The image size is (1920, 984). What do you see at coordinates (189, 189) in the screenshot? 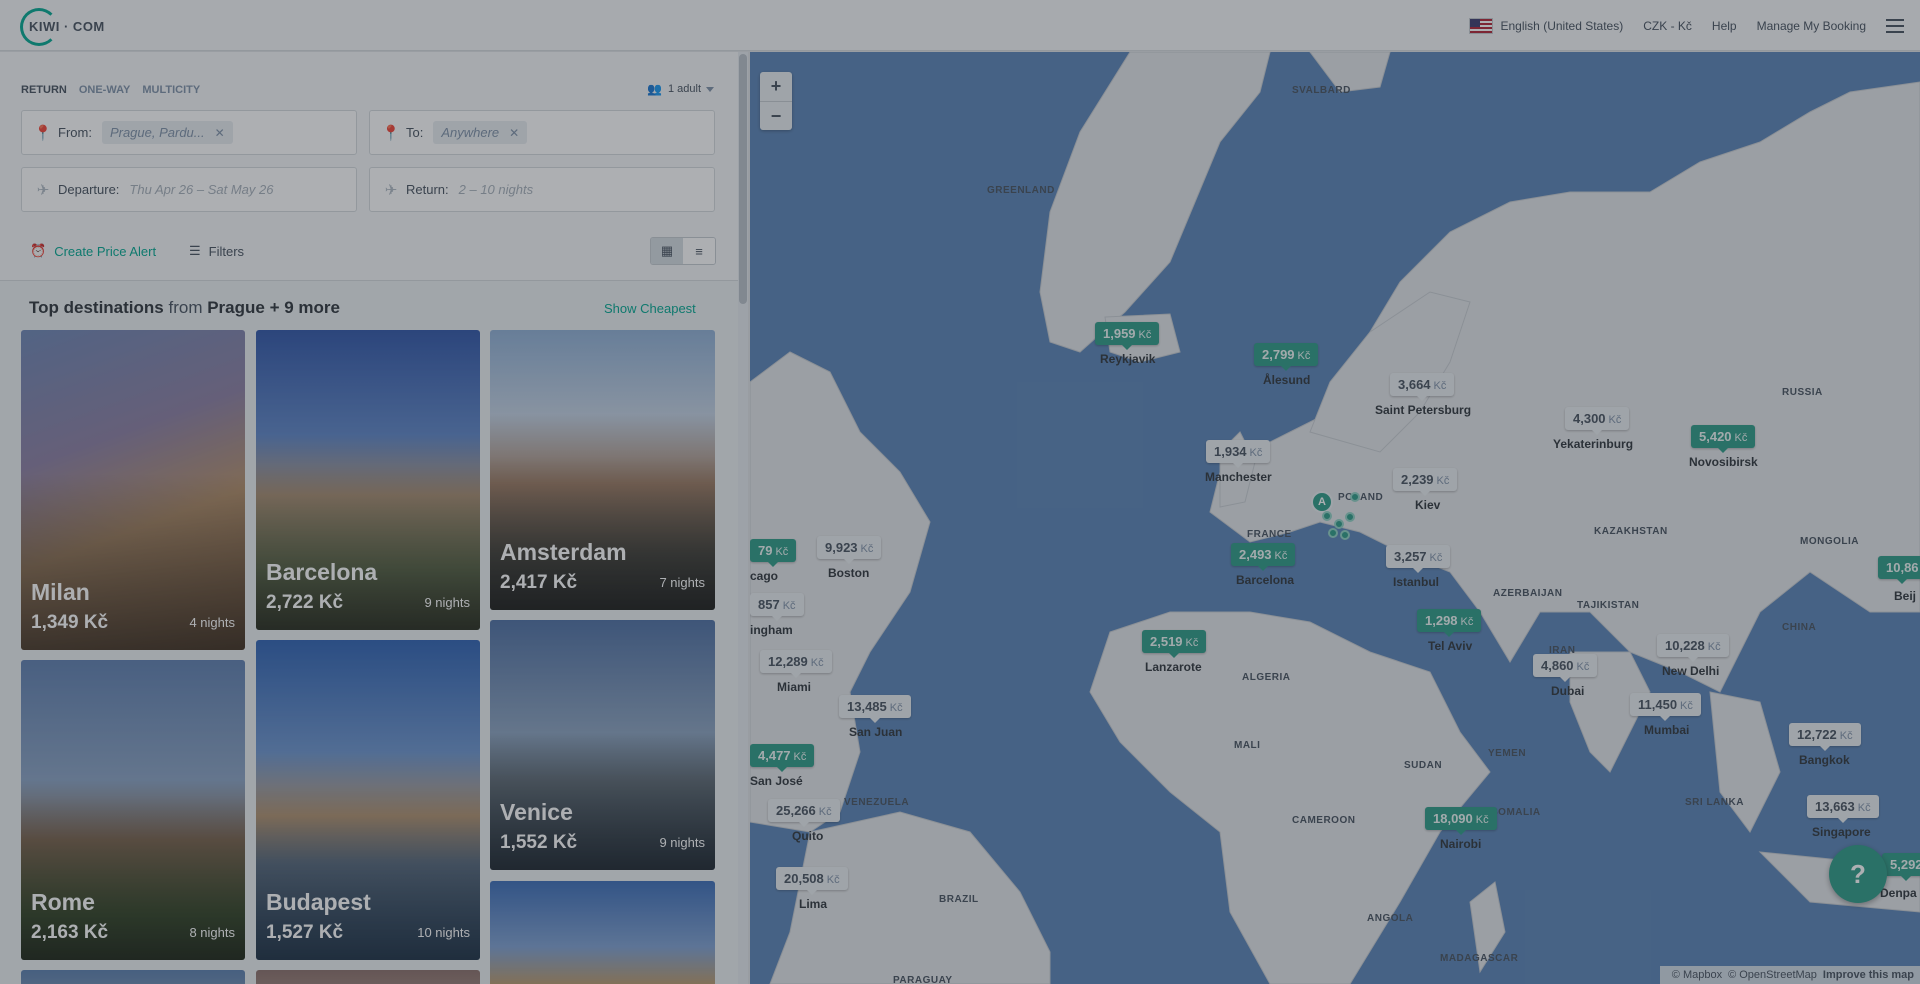
I see `departure-field: ✈ Departure: Thu Apr 26 – Sat May 26` at bounding box center [189, 189].